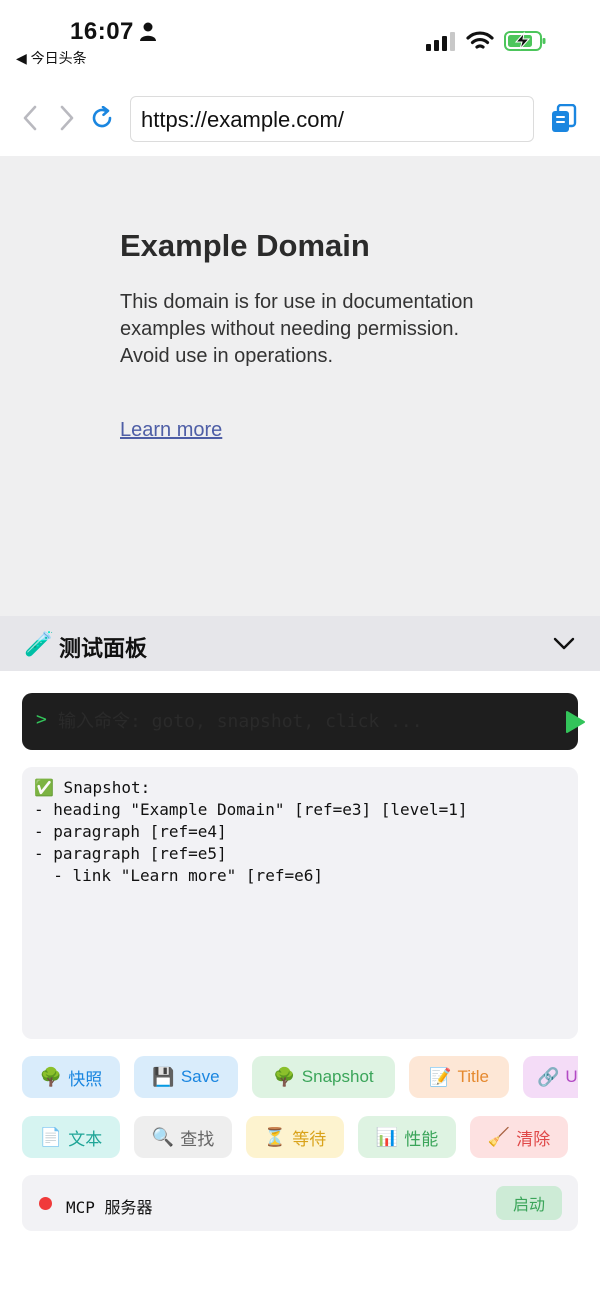  I want to click on back-to-app-link: ◀ 今日头条, so click(51, 58).